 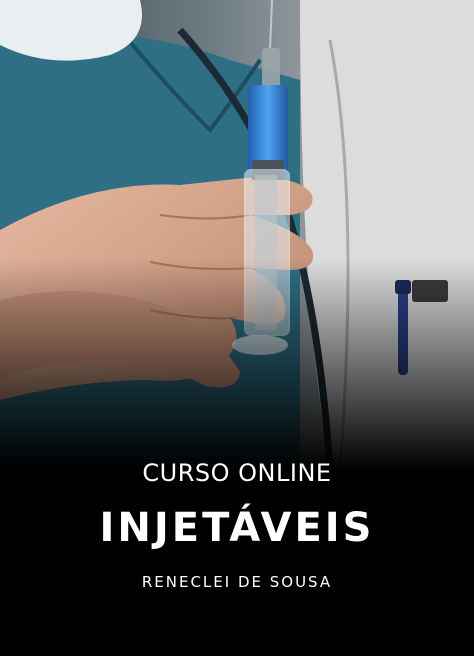 What do you see at coordinates (237, 473) in the screenshot?
I see `course-subtitle: CURSO ONLINE` at bounding box center [237, 473].